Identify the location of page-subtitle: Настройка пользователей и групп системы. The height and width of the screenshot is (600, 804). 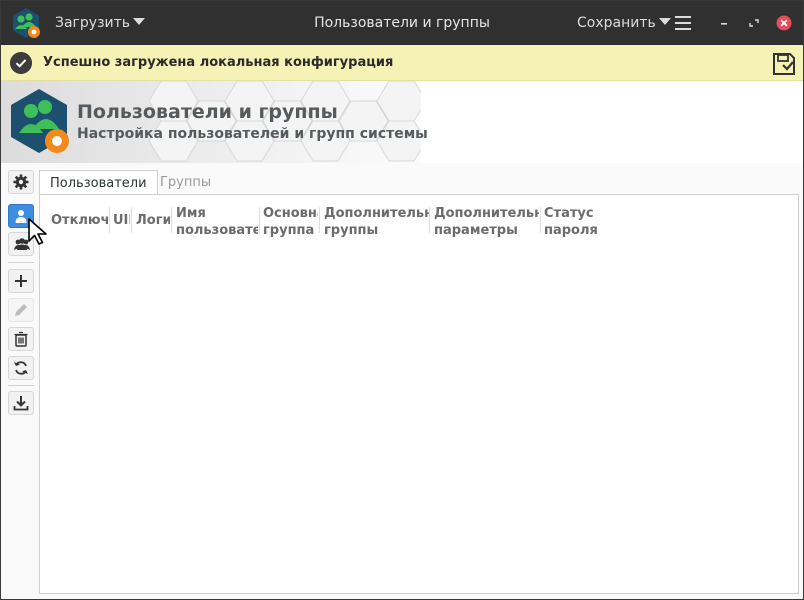
(252, 134).